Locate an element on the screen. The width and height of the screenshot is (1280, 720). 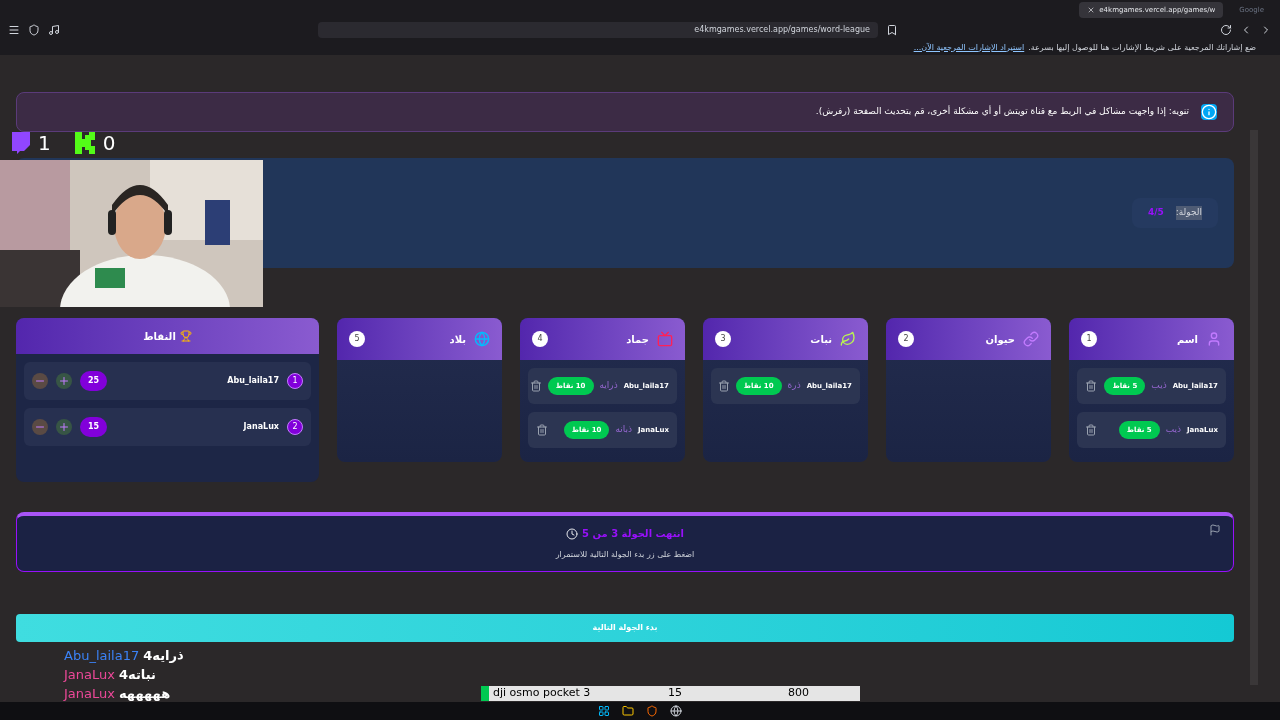
tv-icon is located at coordinates (665, 339).